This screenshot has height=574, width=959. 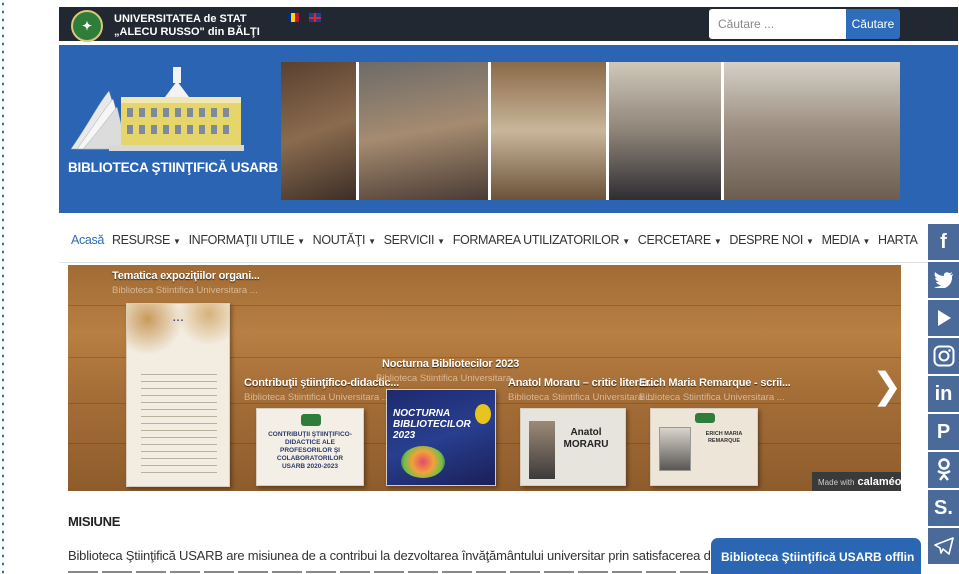 I want to click on book-cover-tematica: ▪ ▪ ▪, so click(x=178, y=395).